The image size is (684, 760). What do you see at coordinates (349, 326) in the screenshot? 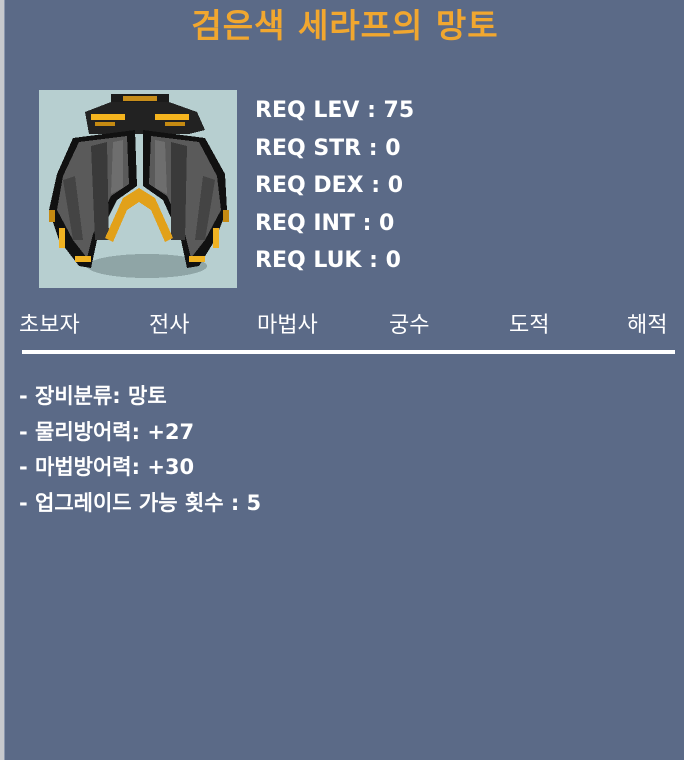
I see `job-list: 초보자 전사 마법사 궁수 도적 해적` at bounding box center [349, 326].